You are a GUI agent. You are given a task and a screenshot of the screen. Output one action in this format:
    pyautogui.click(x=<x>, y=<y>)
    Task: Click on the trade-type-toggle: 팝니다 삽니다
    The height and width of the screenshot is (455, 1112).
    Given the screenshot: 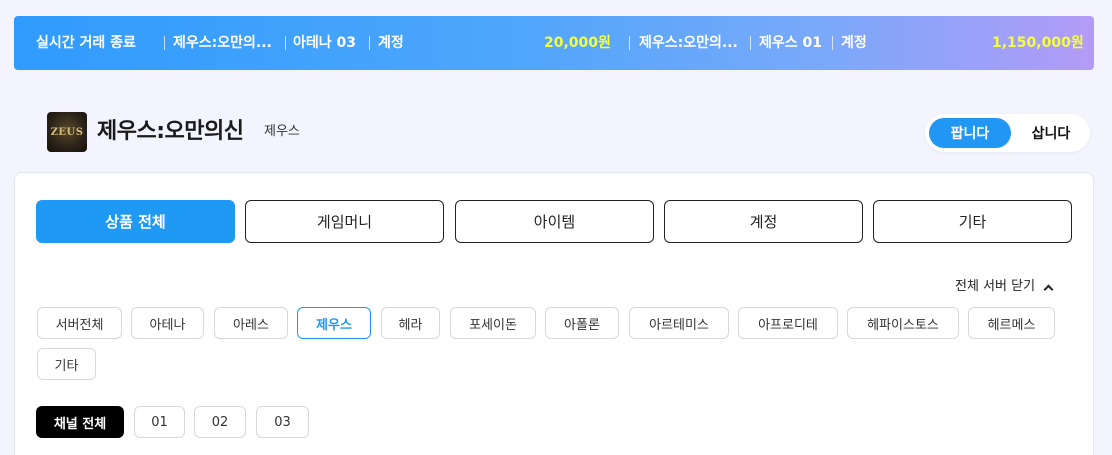 What is the action you would take?
    pyautogui.click(x=1007, y=133)
    